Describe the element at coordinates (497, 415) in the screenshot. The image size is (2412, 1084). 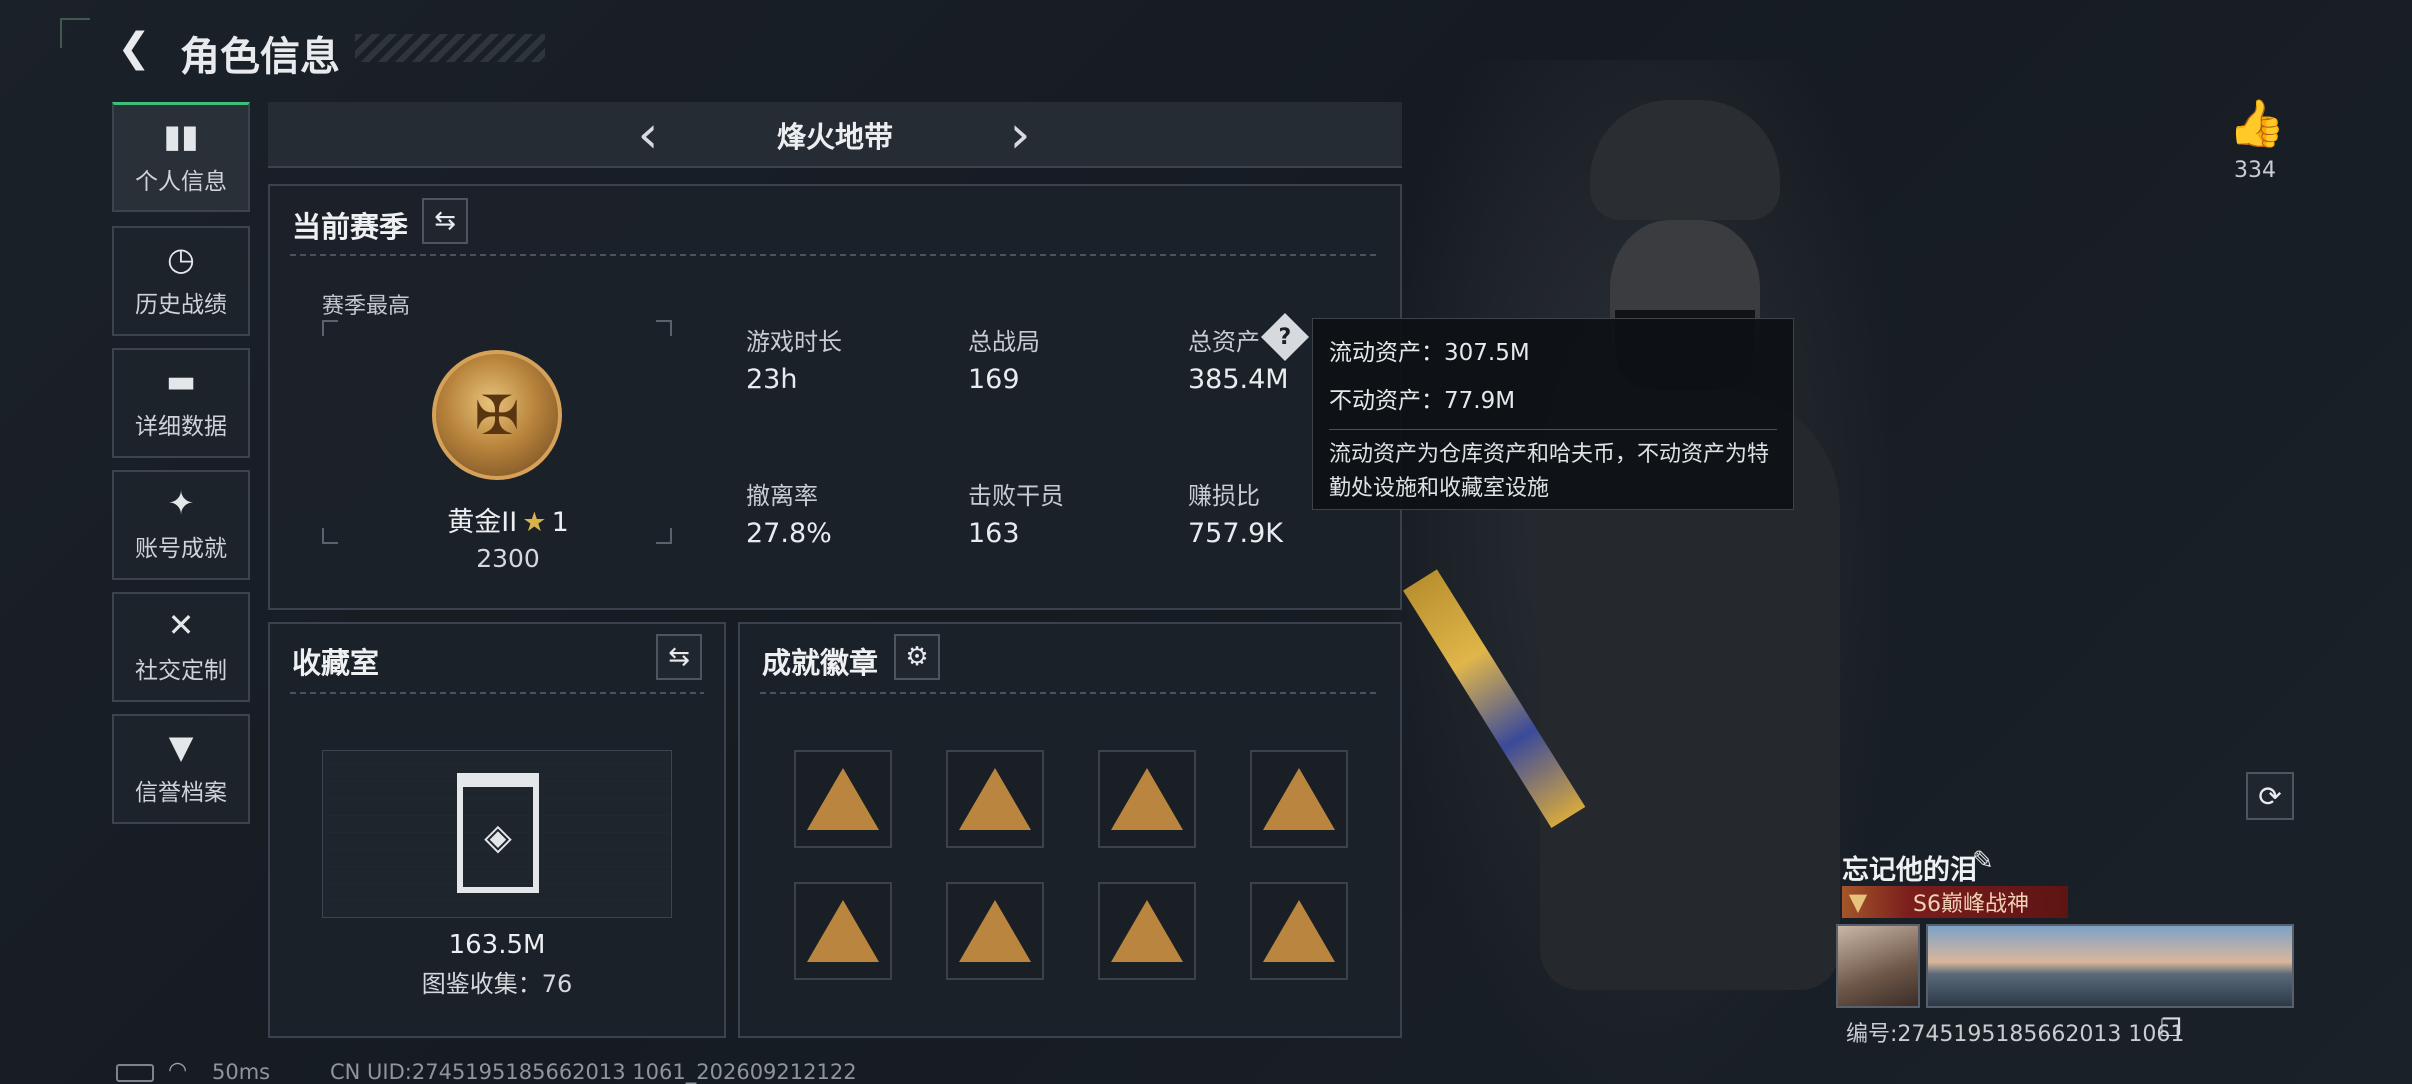
I see `rank-emblem-icon: ✠` at that location.